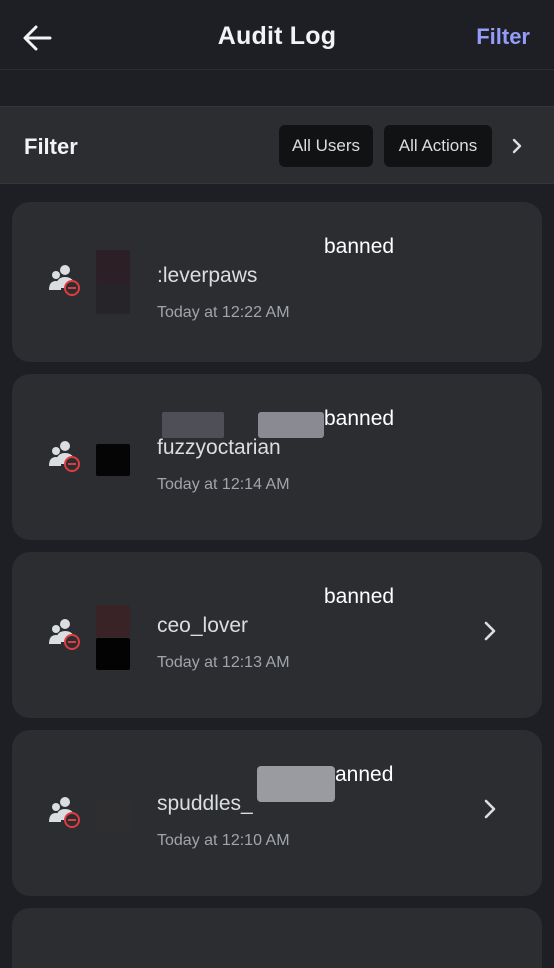 The height and width of the screenshot is (968, 554). I want to click on all-users-chip: All Users, so click(326, 146).